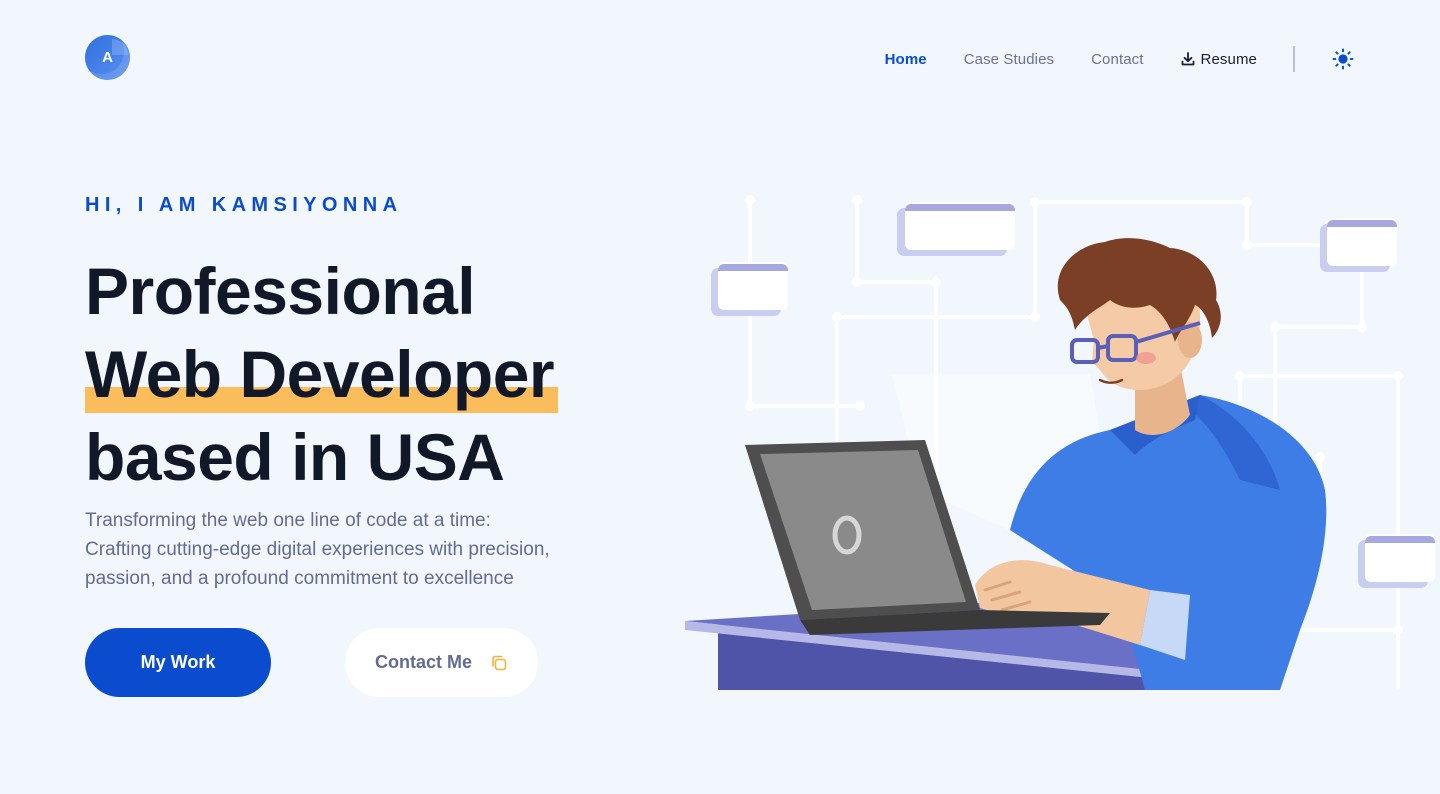 Image resolution: width=1440 pixels, height=794 pixels. I want to click on logo-letter: A, so click(107, 57).